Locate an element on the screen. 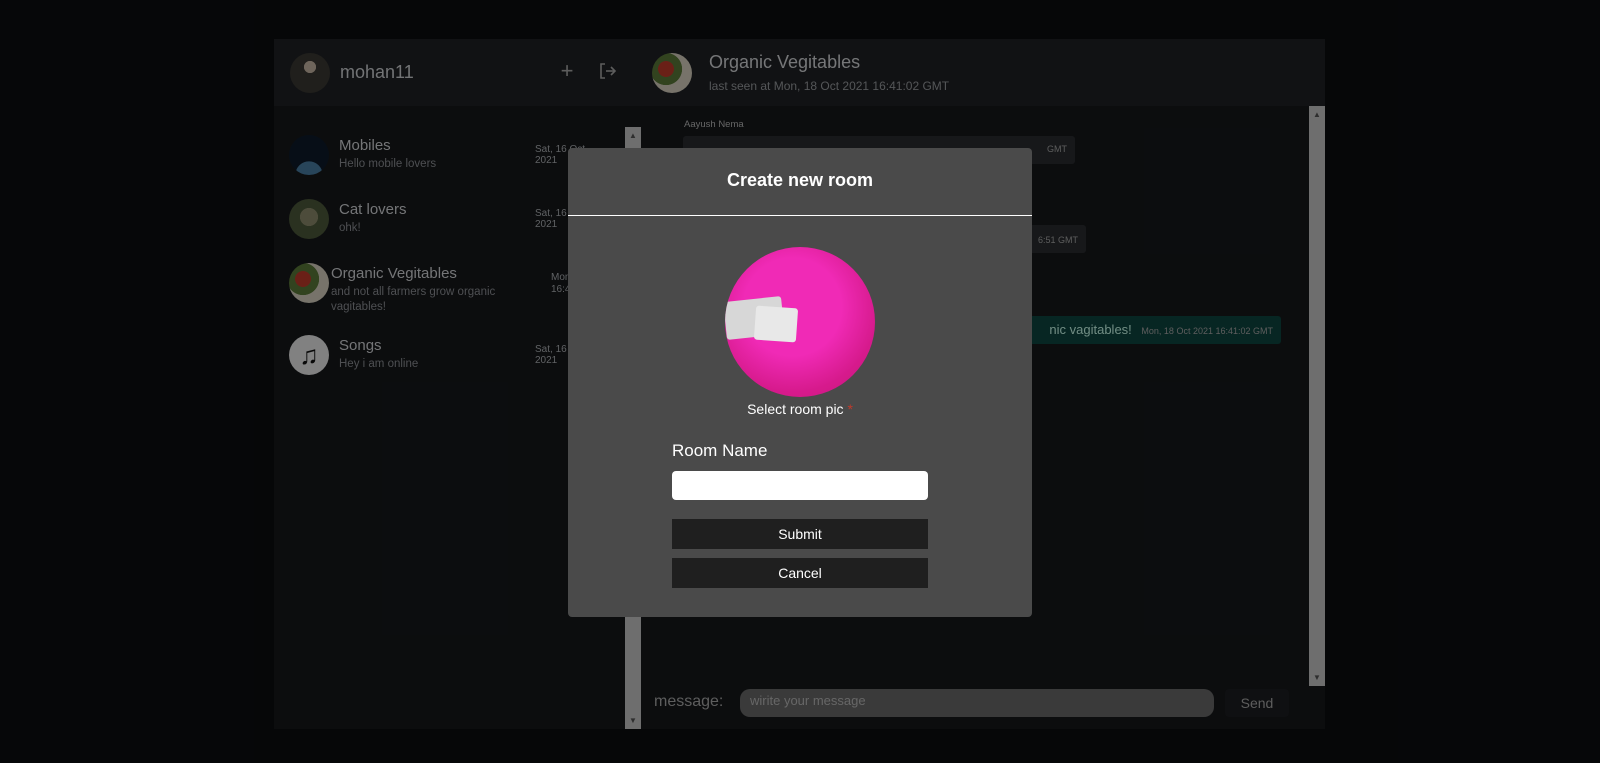  cancel-button: Cancel is located at coordinates (800, 573).